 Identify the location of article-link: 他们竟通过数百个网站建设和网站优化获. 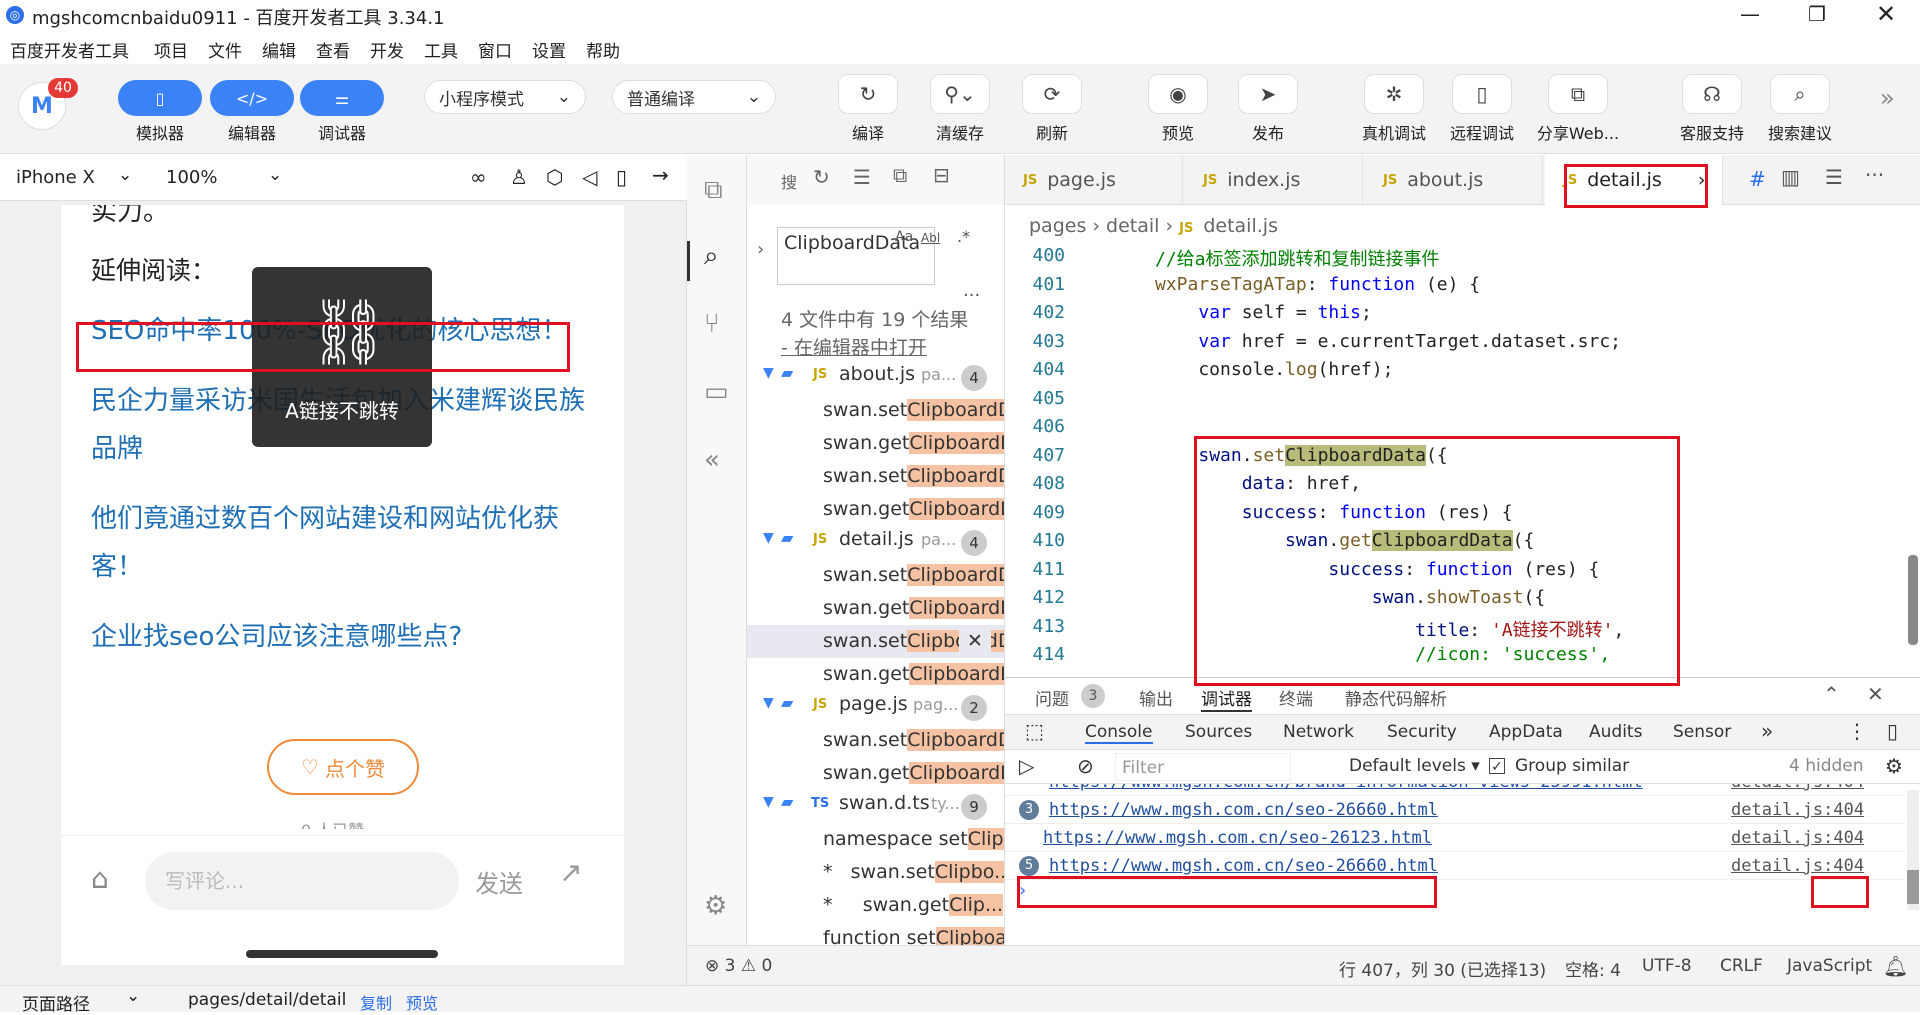
(325, 519).